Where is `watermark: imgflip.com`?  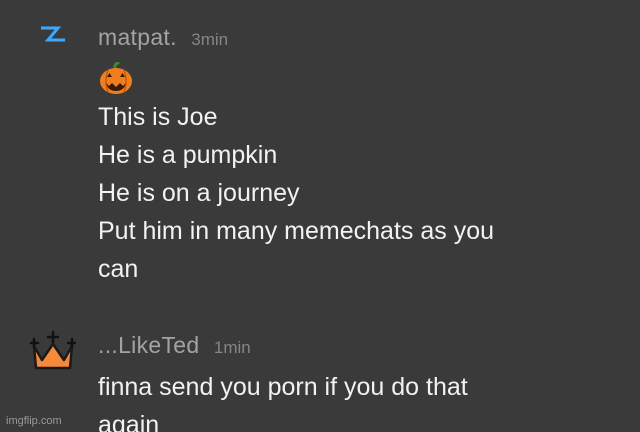 watermark: imgflip.com is located at coordinates (34, 421).